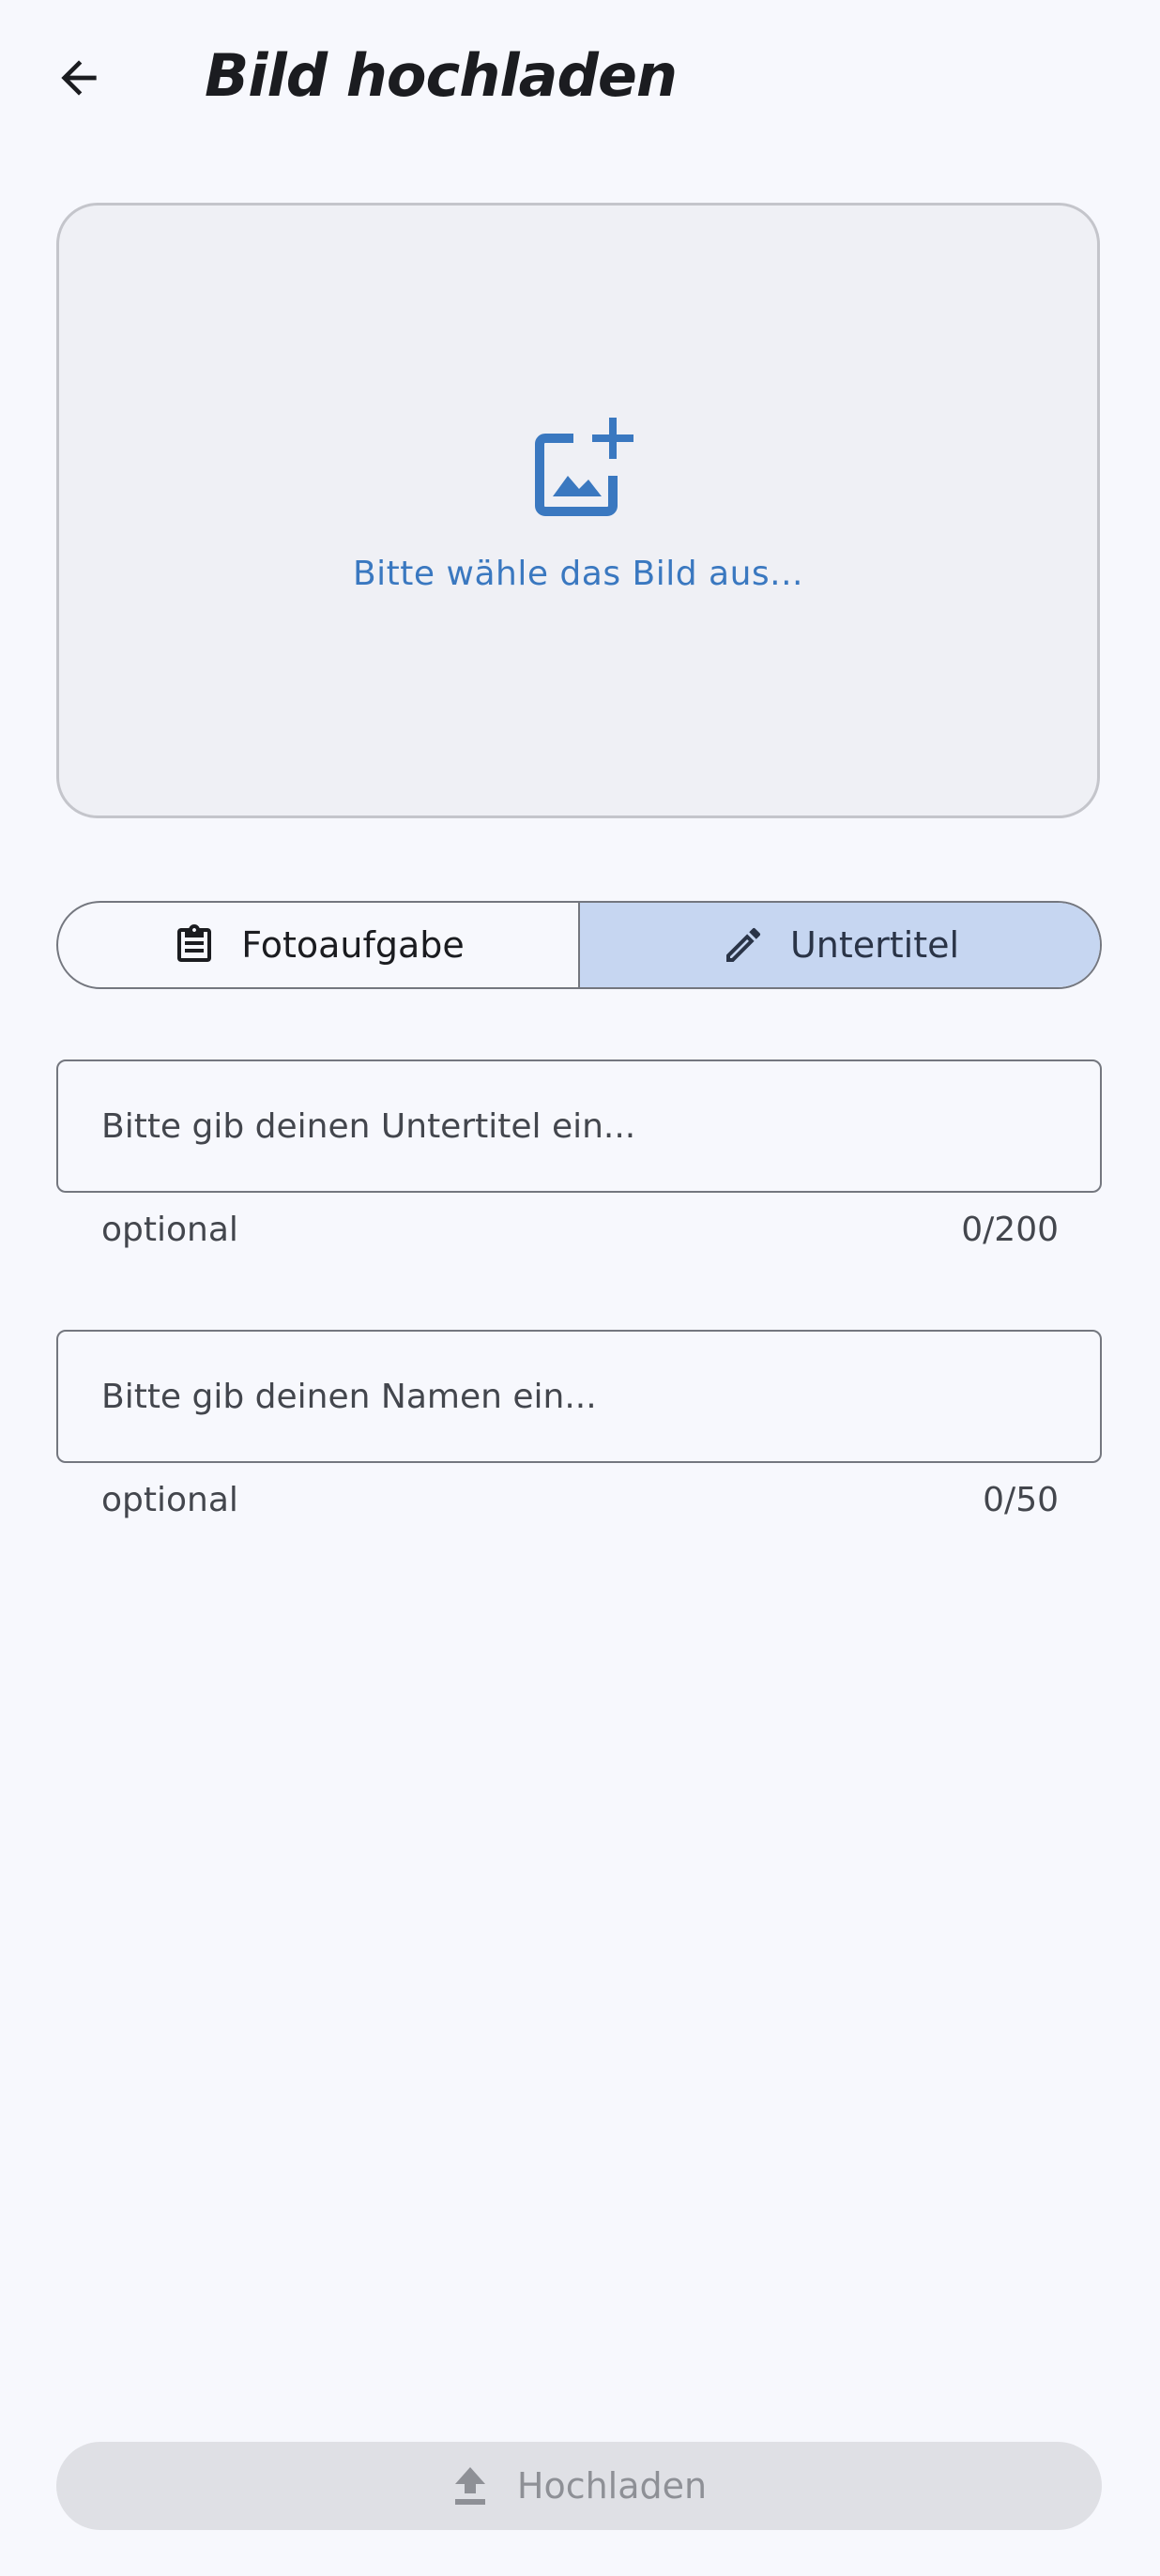  I want to click on segment-untertitel-label: Untertitel, so click(874, 945).